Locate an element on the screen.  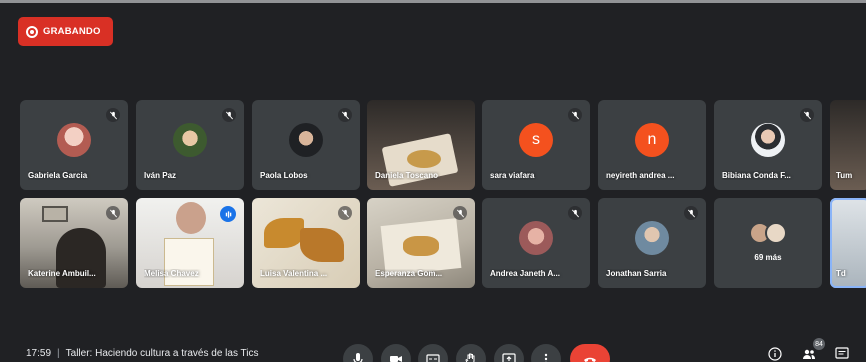
recording-badge: GRABANDO is located at coordinates (65, 31).